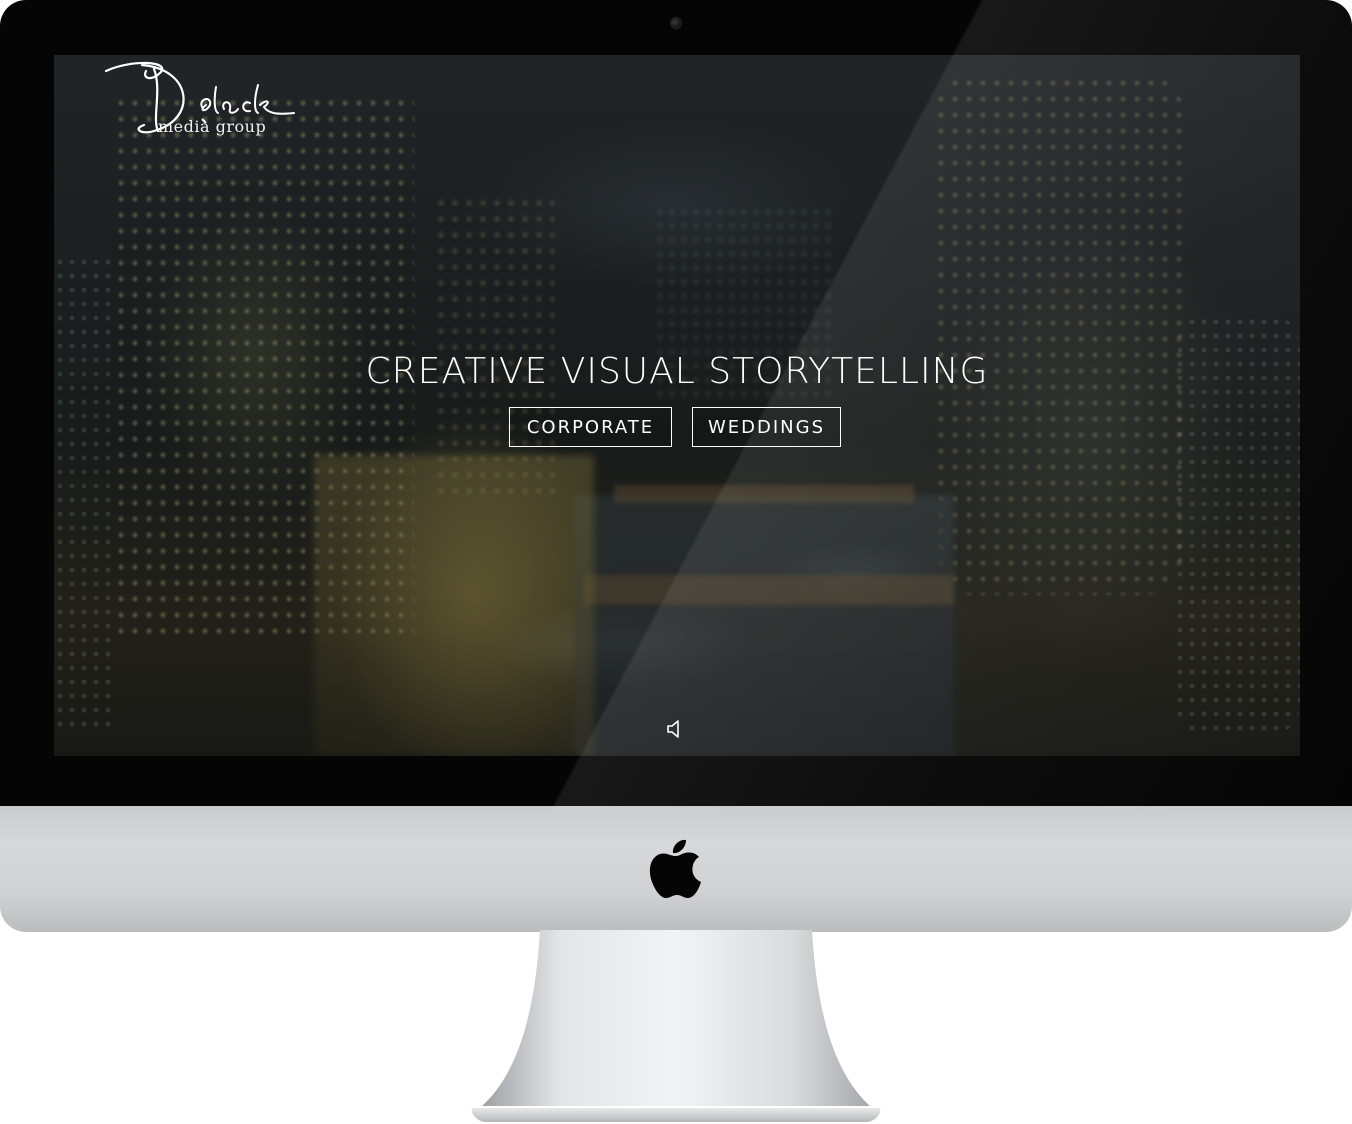  What do you see at coordinates (677, 371) in the screenshot?
I see `hero-headline: CREATIVE VISUAL STORYTELLING` at bounding box center [677, 371].